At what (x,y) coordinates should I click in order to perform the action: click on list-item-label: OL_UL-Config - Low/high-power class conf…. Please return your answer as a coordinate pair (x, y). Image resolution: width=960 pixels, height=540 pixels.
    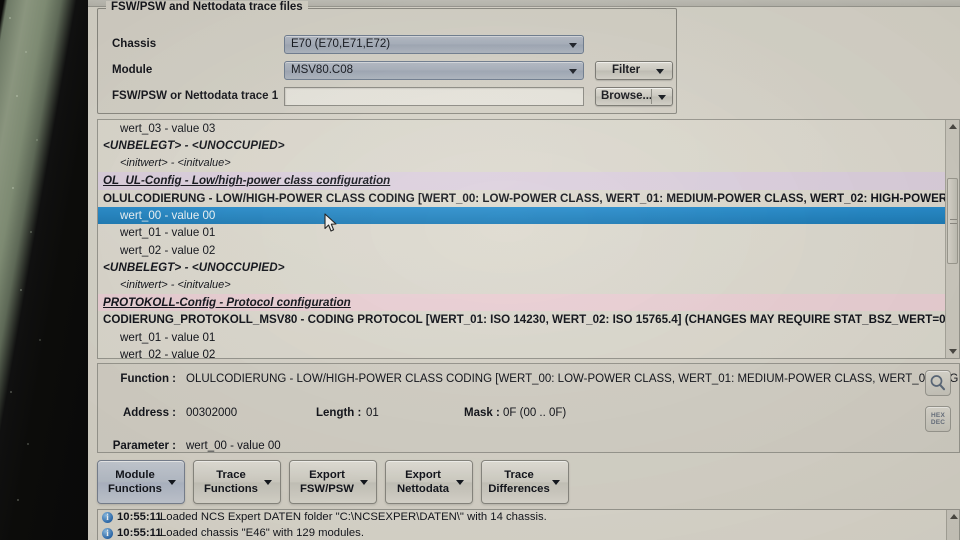
    Looking at the image, I should click on (247, 181).